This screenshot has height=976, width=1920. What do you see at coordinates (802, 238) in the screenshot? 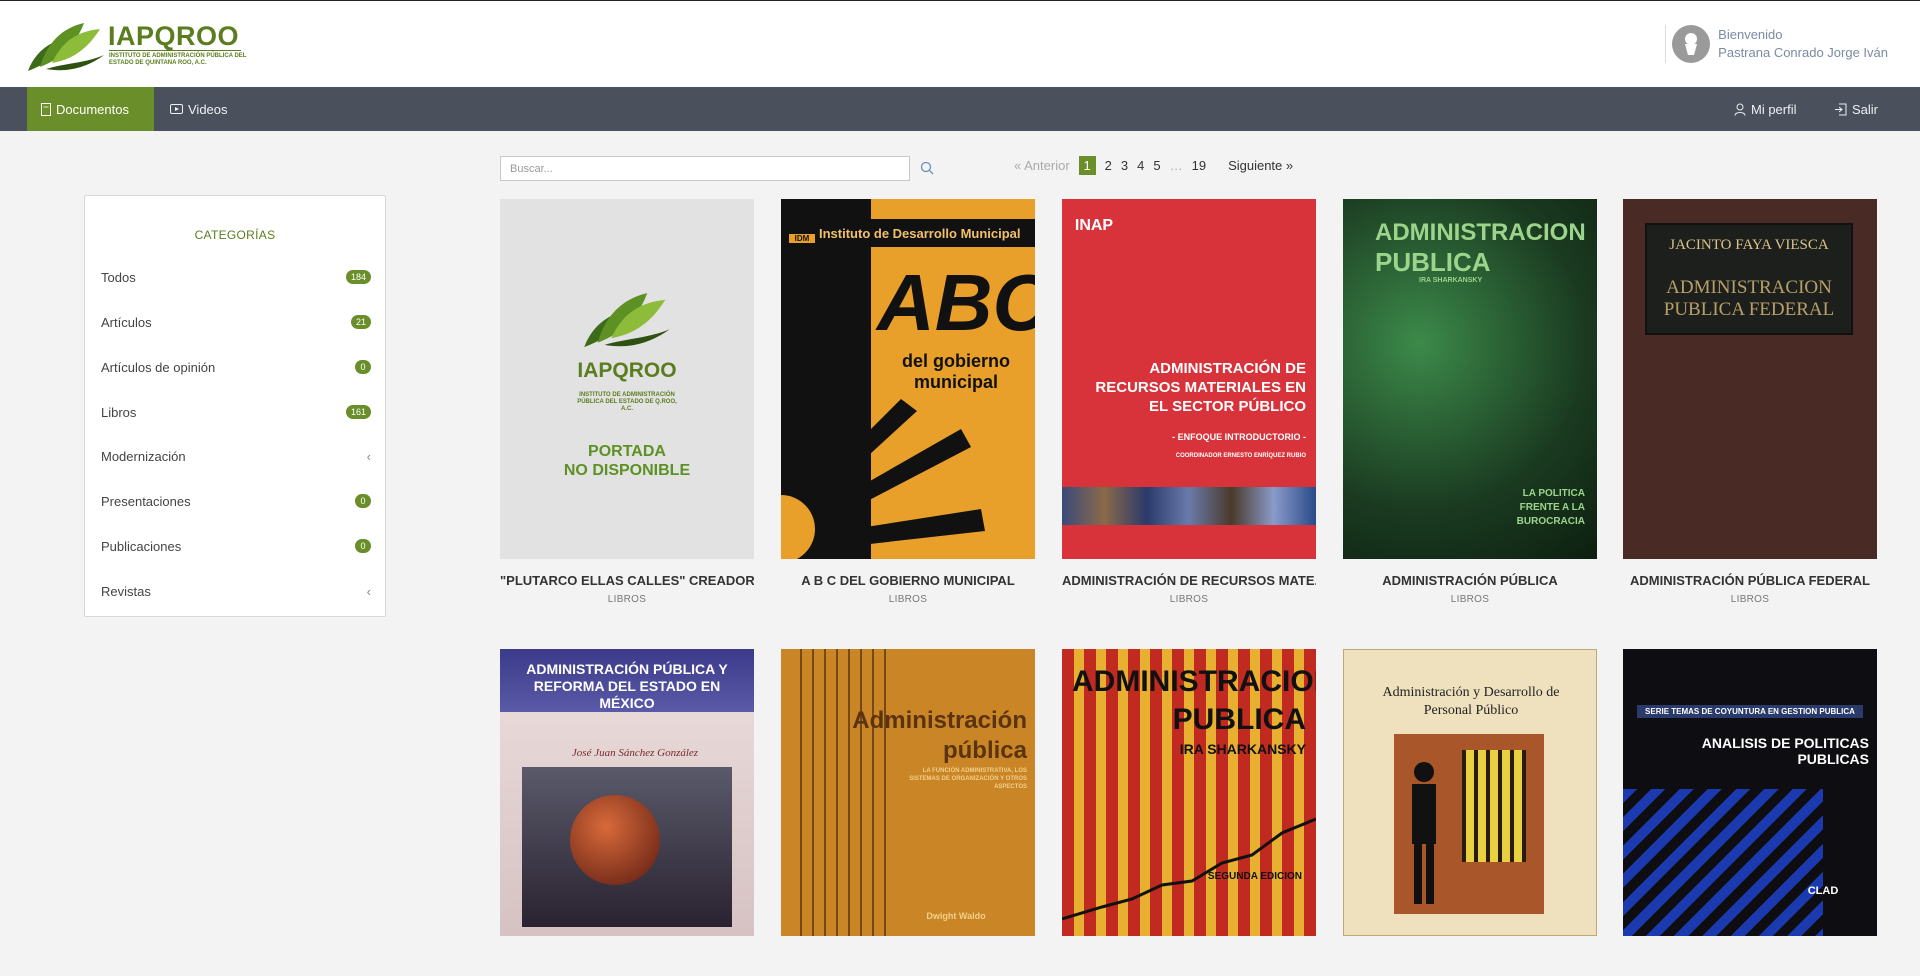
I see `cover-text: IDM` at bounding box center [802, 238].